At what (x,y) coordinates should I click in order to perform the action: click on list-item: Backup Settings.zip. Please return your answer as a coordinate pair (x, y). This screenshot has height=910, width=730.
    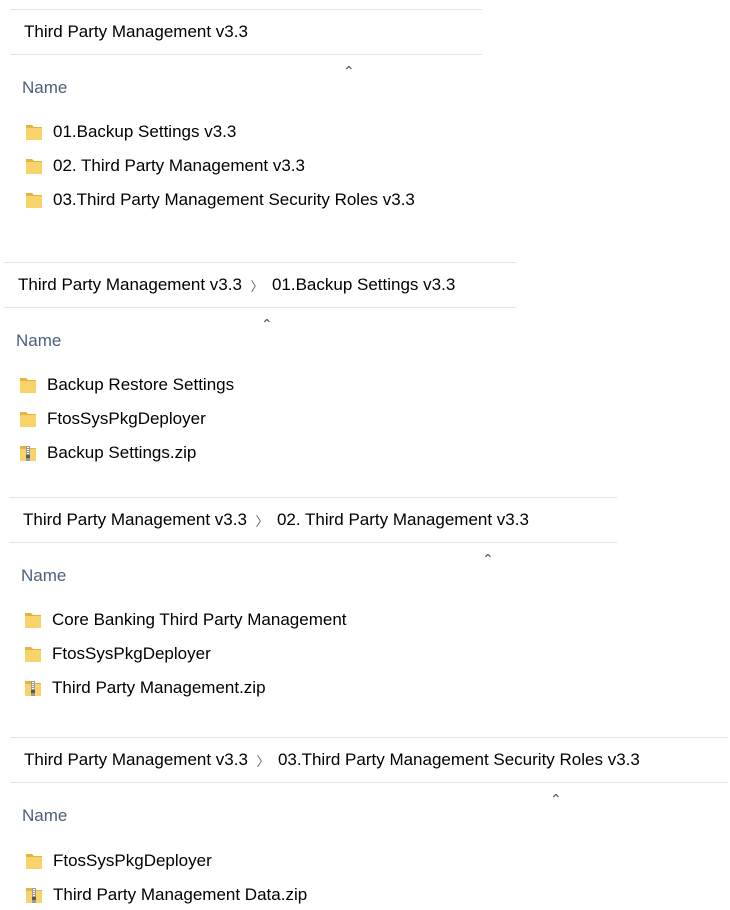
    Looking at the image, I should click on (108, 453).